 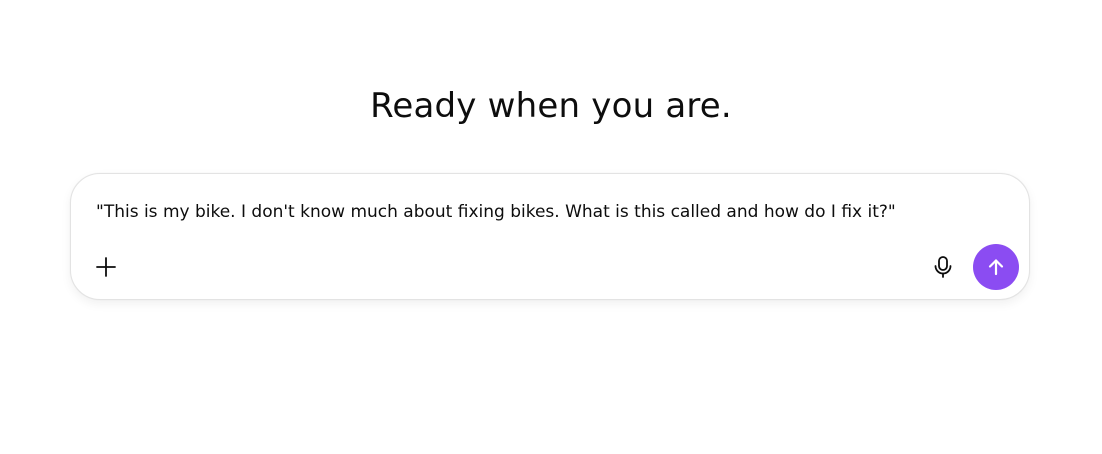 I want to click on voice-input-button, so click(x=943, y=267).